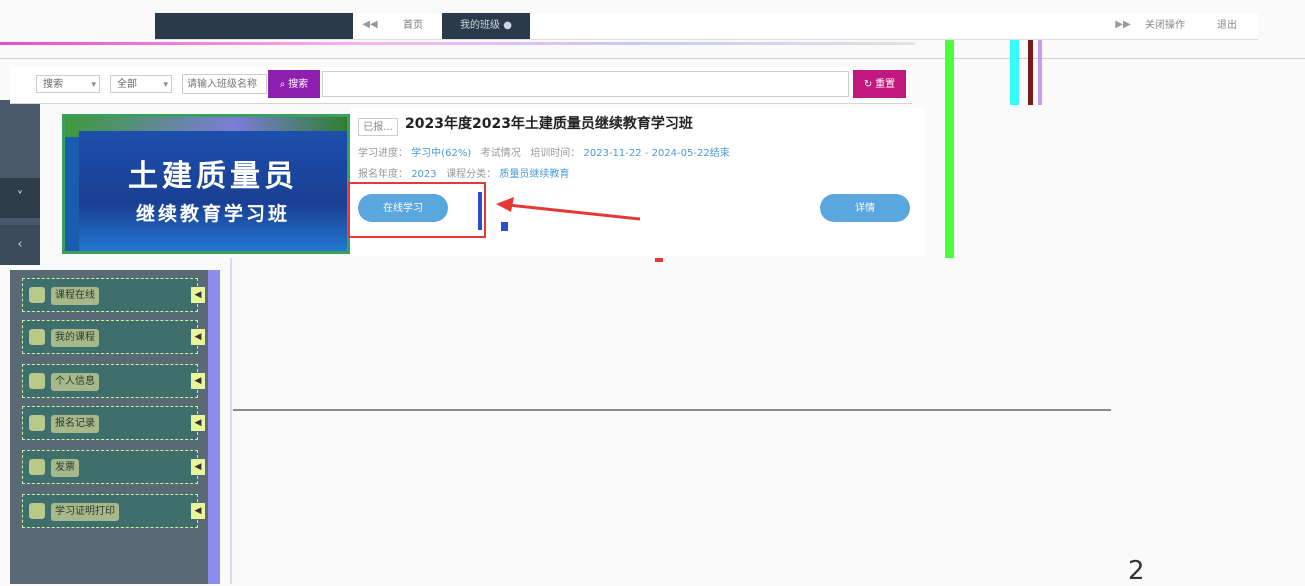 The image size is (1305, 586). What do you see at coordinates (1236, 26) in the screenshot?
I see `exit-button: 退出` at bounding box center [1236, 26].